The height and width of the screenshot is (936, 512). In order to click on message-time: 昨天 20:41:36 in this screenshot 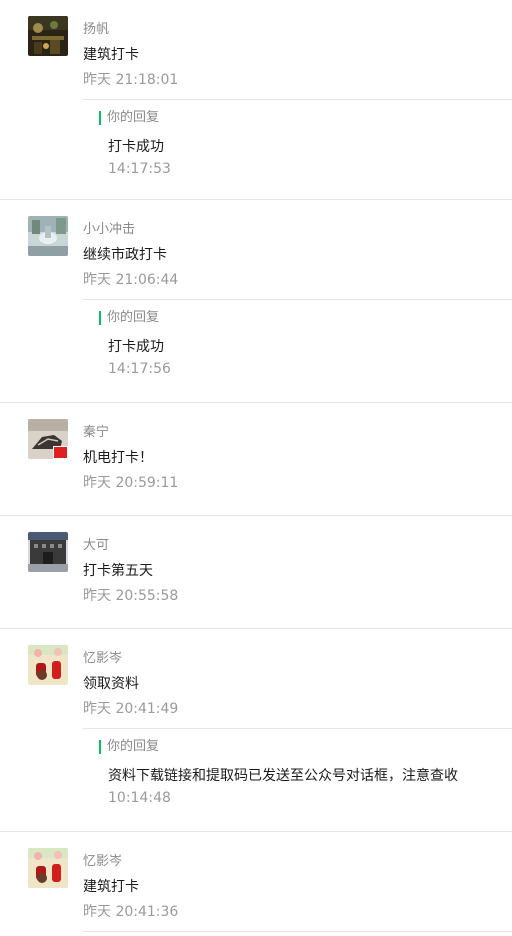, I will do `click(131, 912)`.